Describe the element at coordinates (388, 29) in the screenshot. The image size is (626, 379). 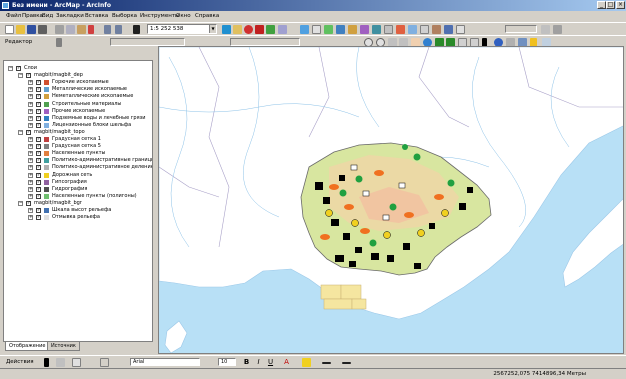
I see `tool-icon-f` at that location.